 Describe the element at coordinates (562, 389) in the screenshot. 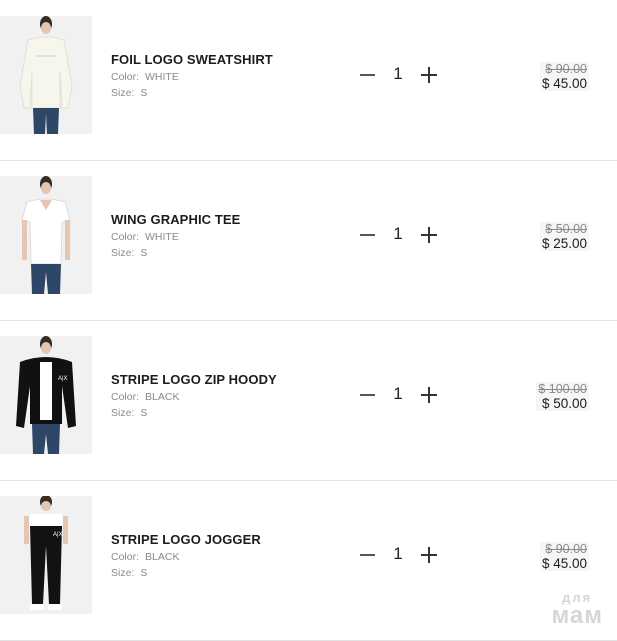

I see `original-price: $ 100.00` at that location.